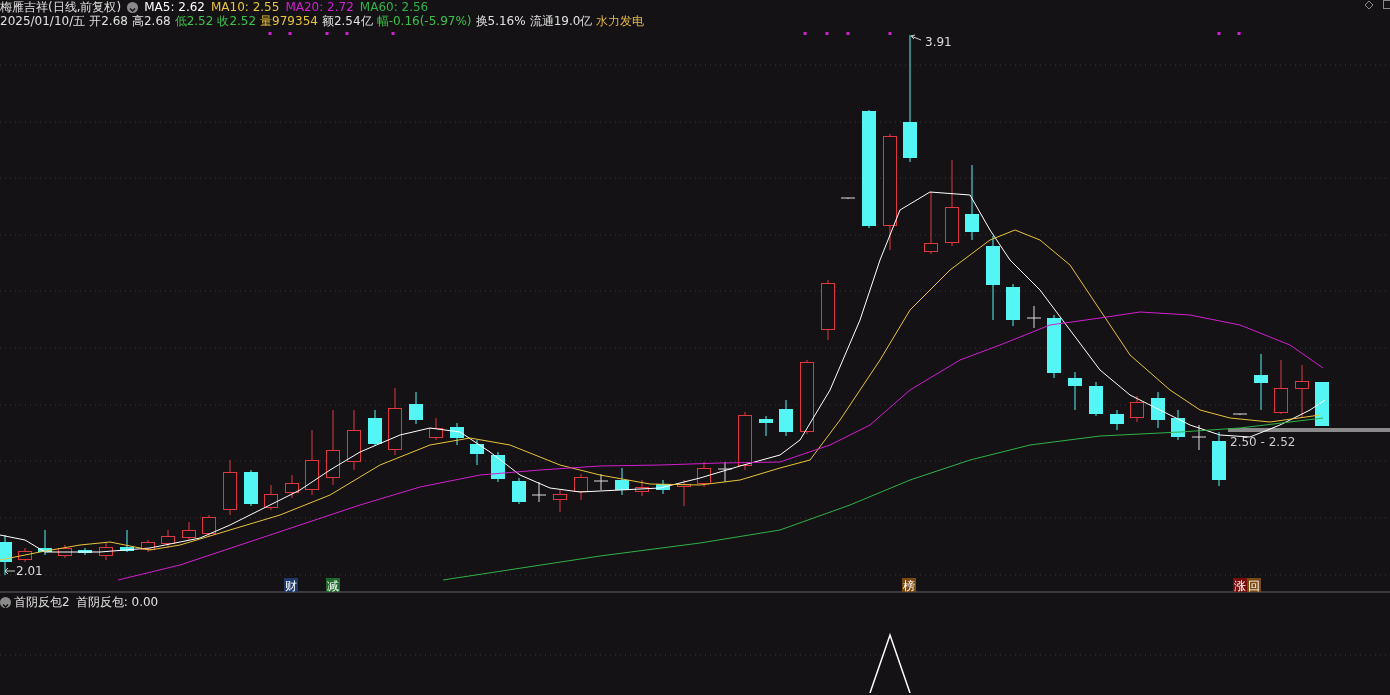 The height and width of the screenshot is (695, 1390). I want to click on signal-tag: 回, so click(1254, 585).